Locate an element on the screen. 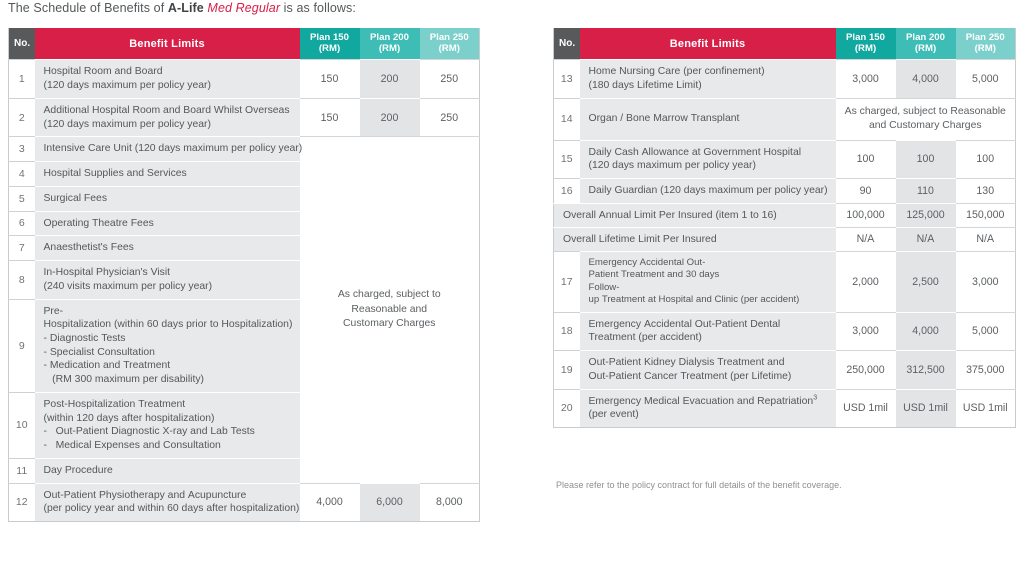 This screenshot has width=1024, height=577. row-number: 4 is located at coordinates (21, 174).